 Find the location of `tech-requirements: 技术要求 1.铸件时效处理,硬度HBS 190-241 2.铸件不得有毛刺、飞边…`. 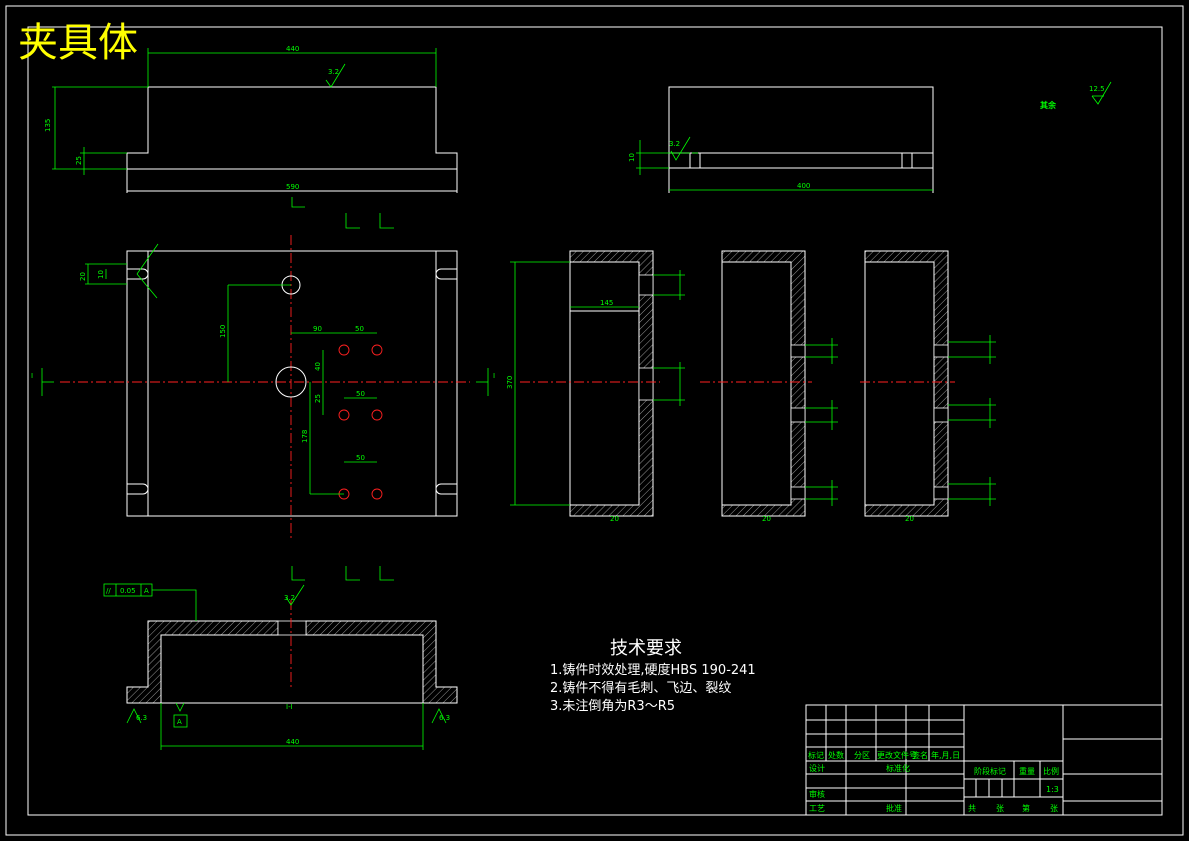

tech-requirements: 技术要求 1.铸件时效处理,硬度HBS 190-241 2.铸件不得有毛刺、飞边… is located at coordinates (653, 676).